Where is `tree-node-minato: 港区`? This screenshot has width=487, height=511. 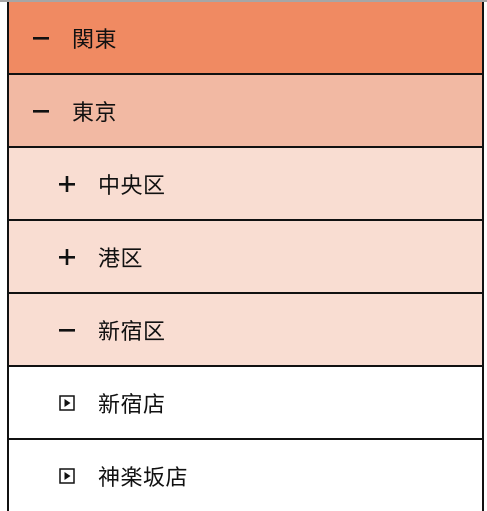 tree-node-minato: 港区 is located at coordinates (245, 257).